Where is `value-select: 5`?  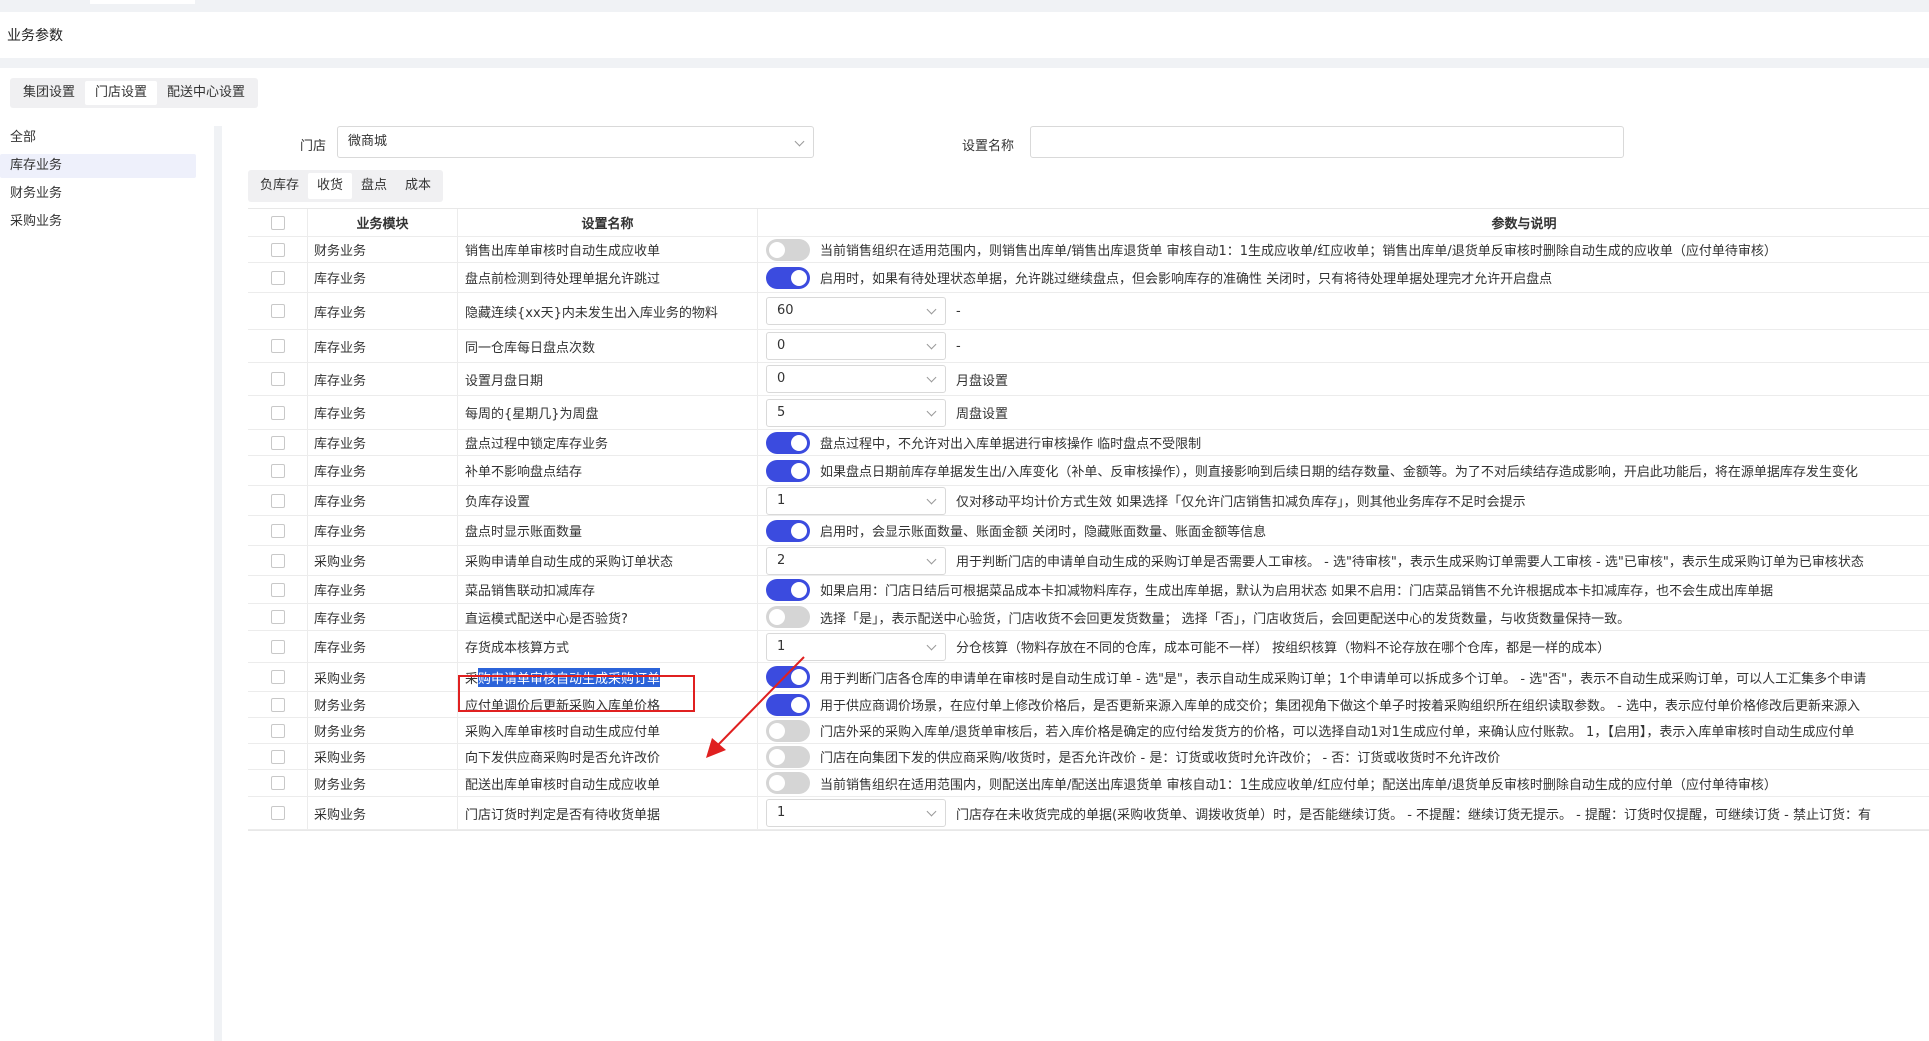 value-select: 5 is located at coordinates (856, 412).